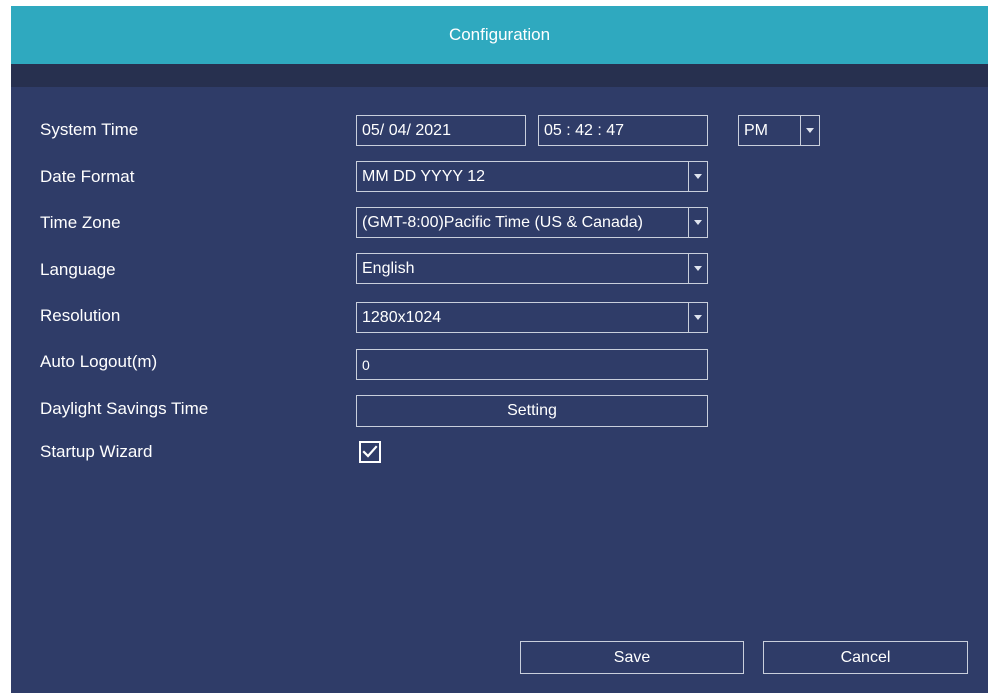  What do you see at coordinates (80, 315) in the screenshot?
I see `resolution-label: Resolution` at bounding box center [80, 315].